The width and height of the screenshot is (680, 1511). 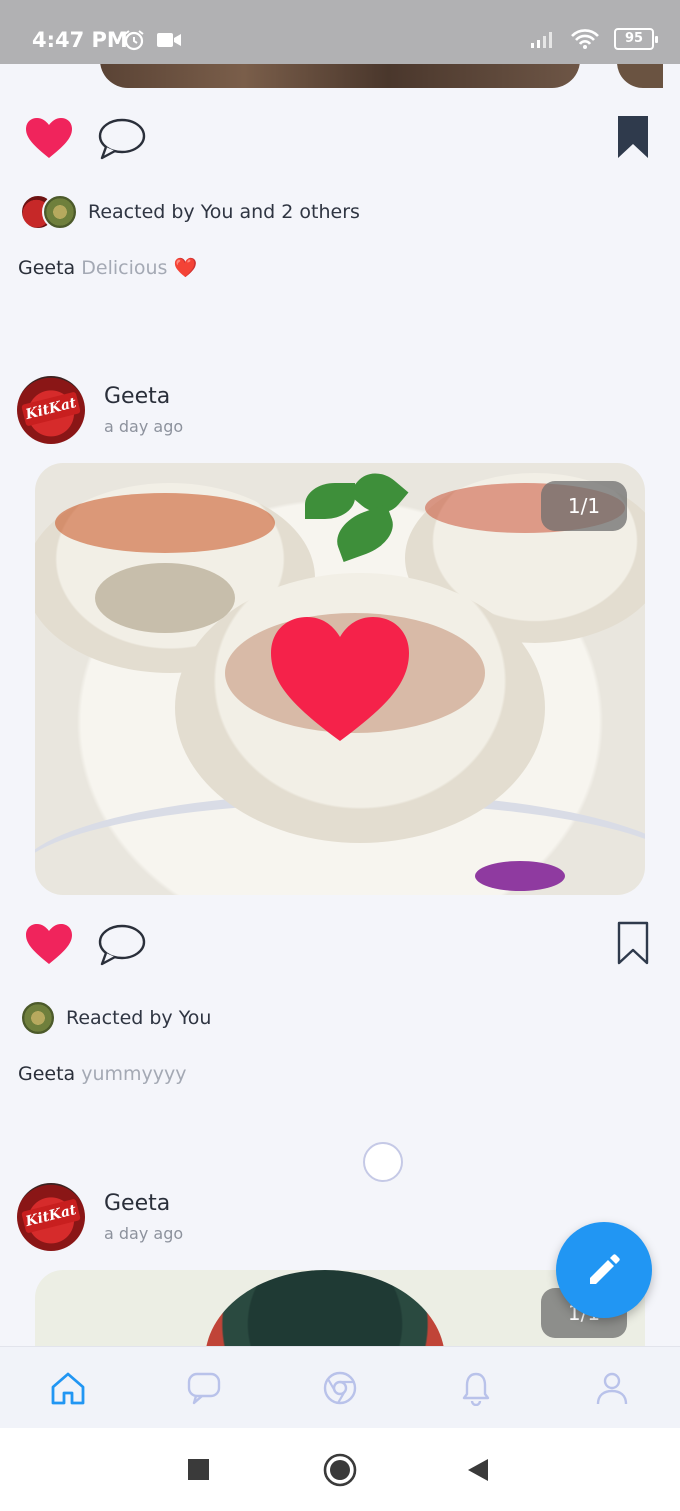 I want to click on post-image: 1/1, so click(x=340, y=1308).